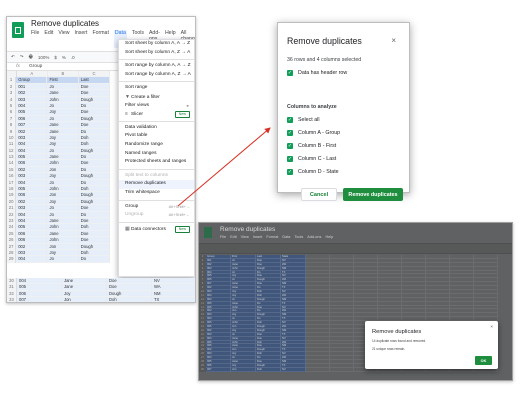  Describe the element at coordinates (12, 299) in the screenshot. I see `row-number: 33` at that location.